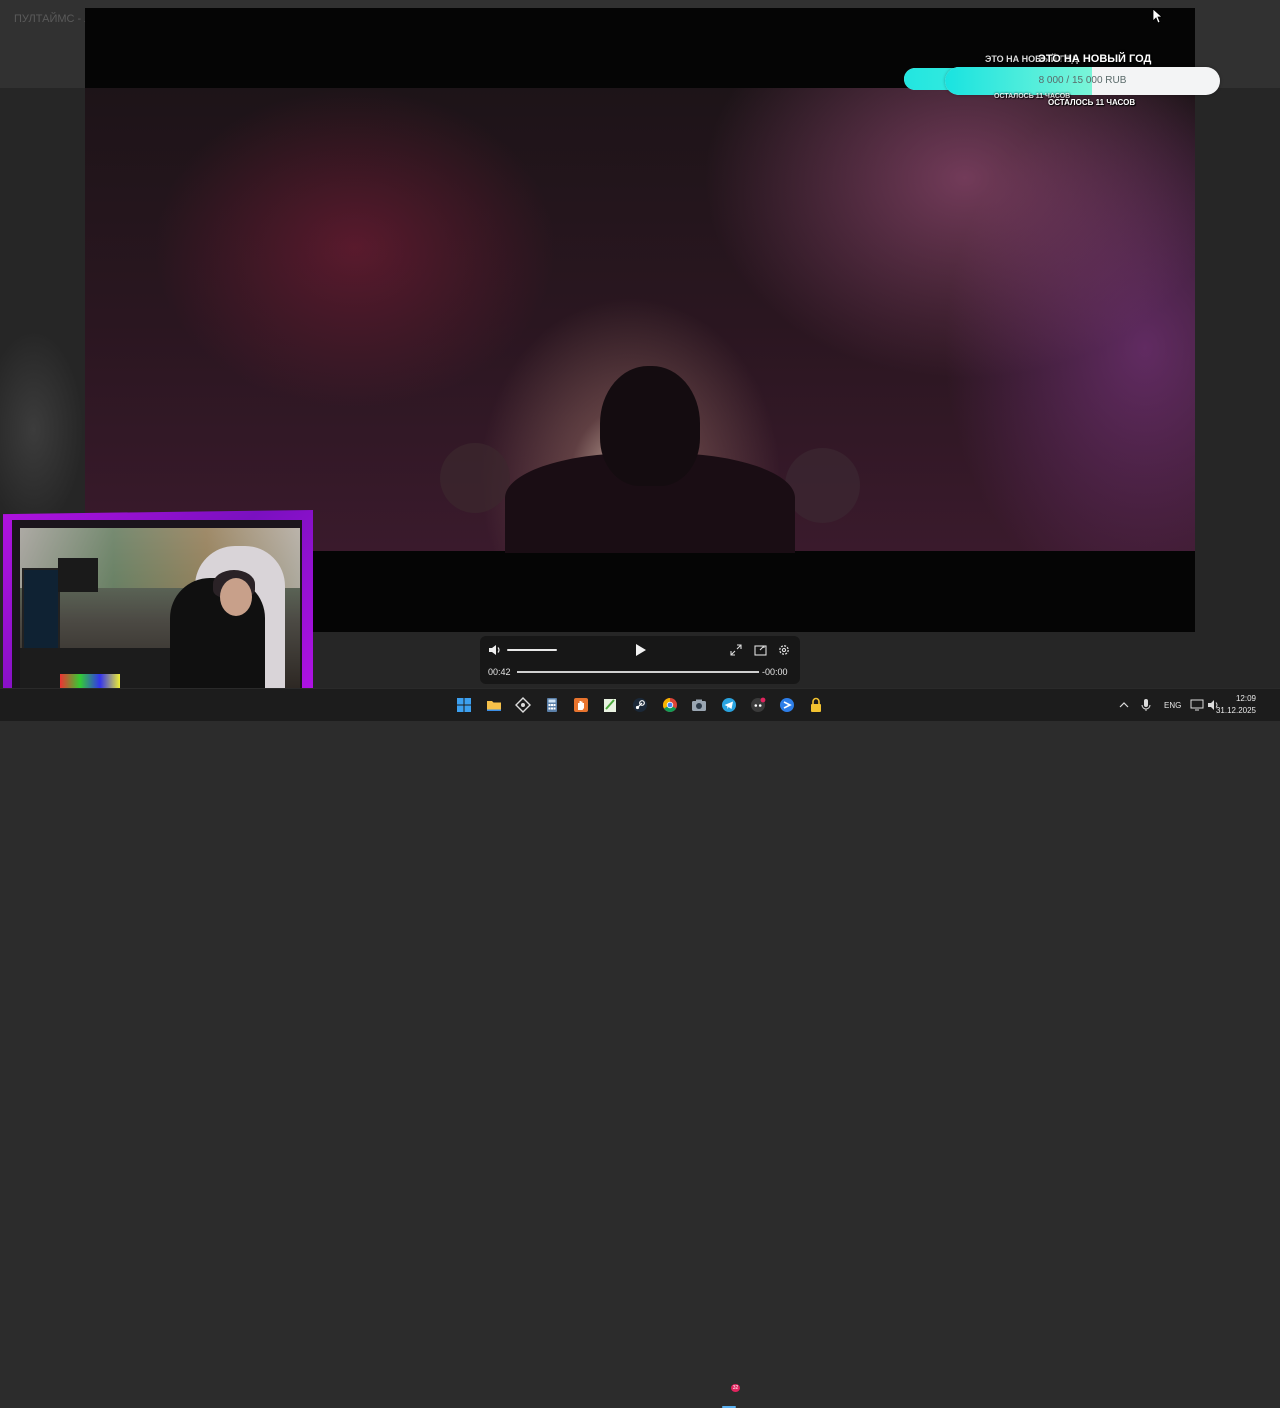 This screenshot has width=1280, height=1408. What do you see at coordinates (787, 705) in the screenshot?
I see `vpn-shield-icon` at bounding box center [787, 705].